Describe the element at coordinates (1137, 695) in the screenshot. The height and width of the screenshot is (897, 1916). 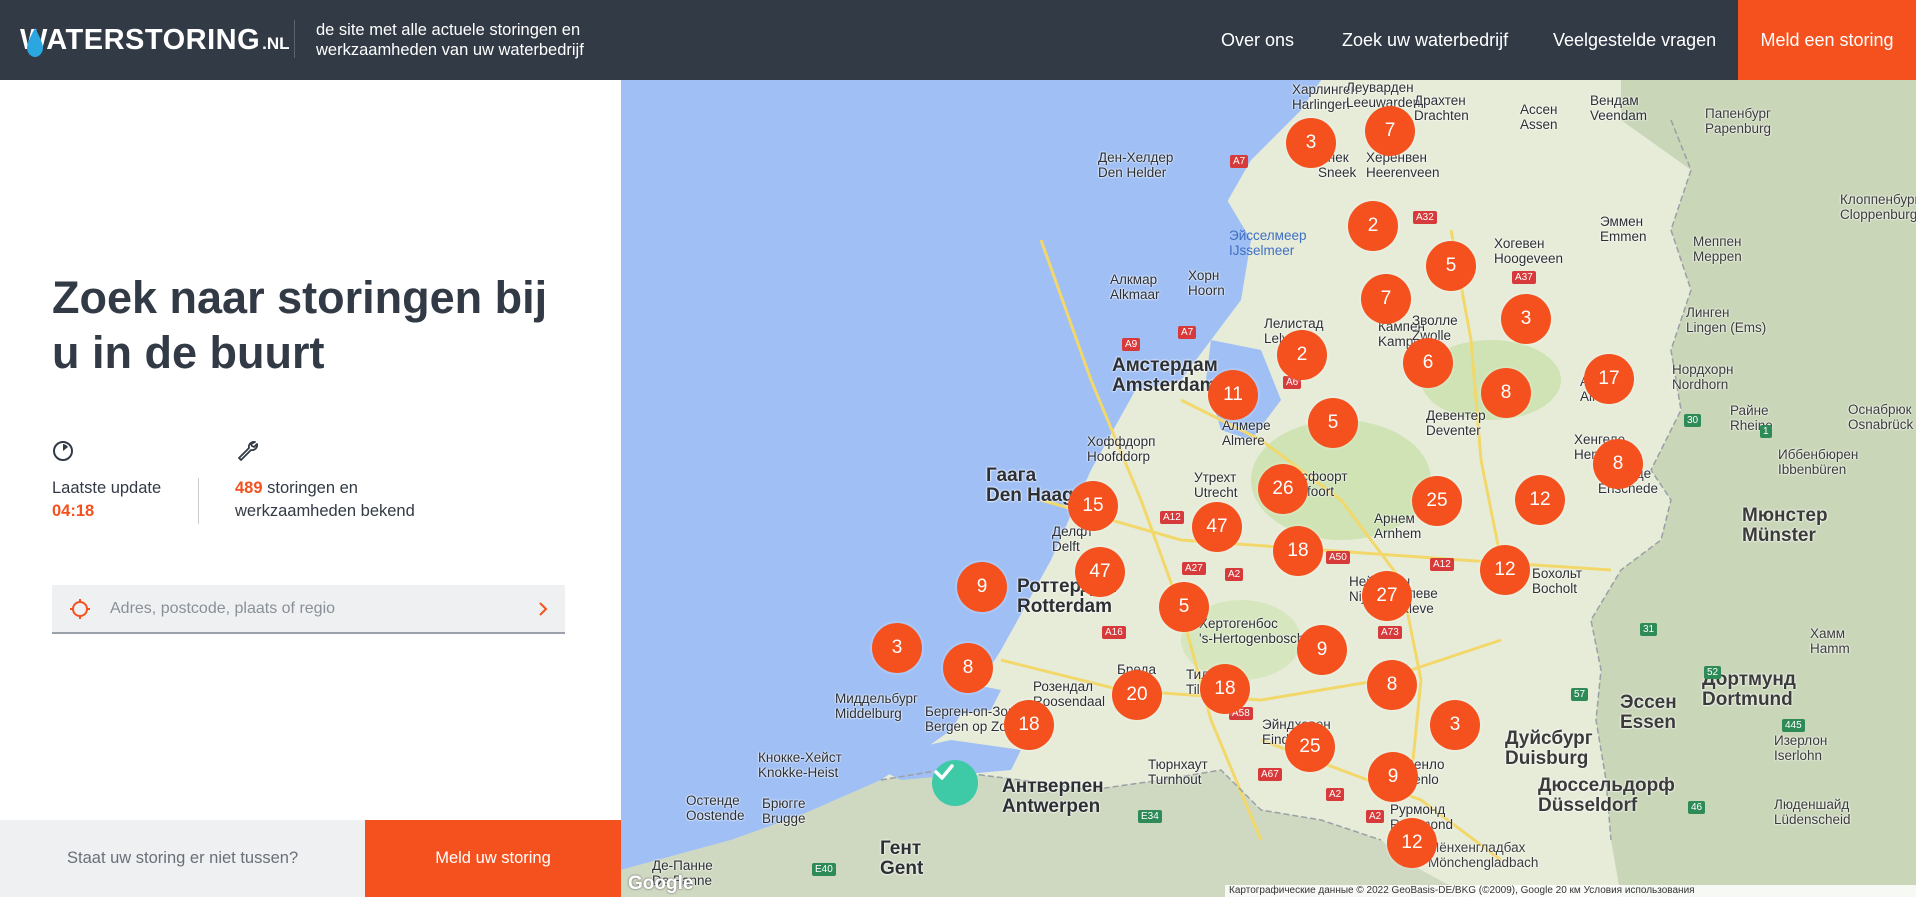
I see `storing-cluster-marker: 20` at that location.